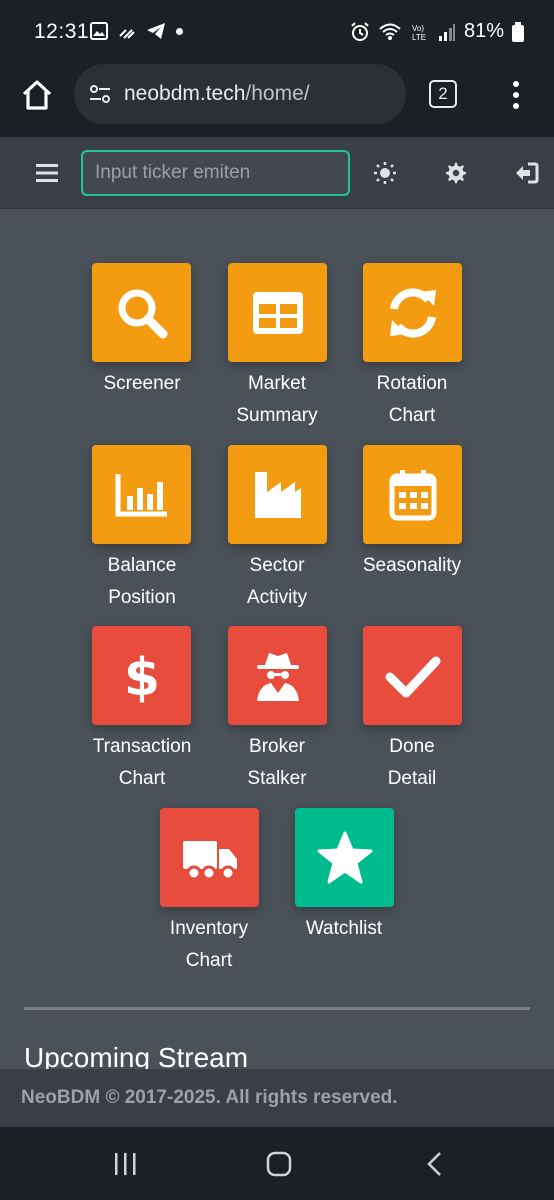 The image size is (554, 1200). Describe the element at coordinates (360, 31) in the screenshot. I see `alarm-icon` at that location.